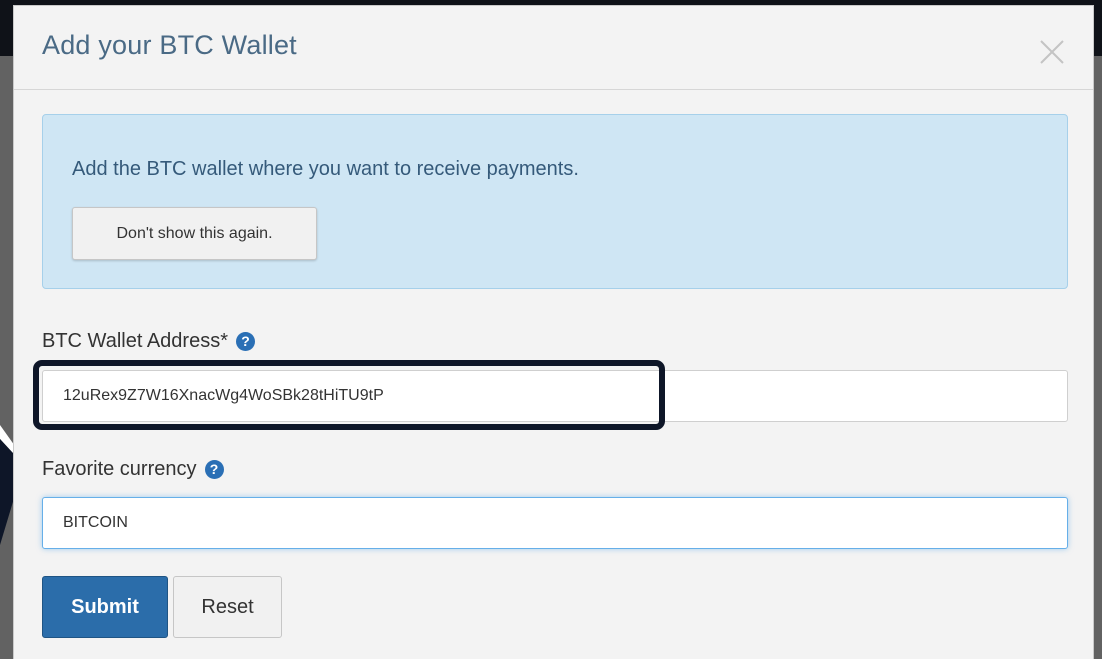 The width and height of the screenshot is (1102, 659). Describe the element at coordinates (555, 396) in the screenshot. I see `wallet-address-input` at that location.